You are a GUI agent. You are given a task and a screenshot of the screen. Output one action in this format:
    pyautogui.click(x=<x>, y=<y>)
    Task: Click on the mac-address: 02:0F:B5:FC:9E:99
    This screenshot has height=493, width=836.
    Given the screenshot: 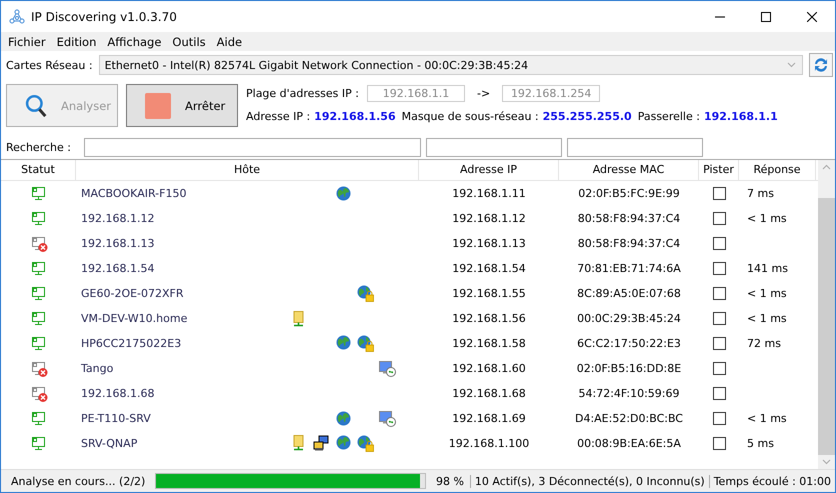 What is the action you would take?
    pyautogui.click(x=629, y=193)
    